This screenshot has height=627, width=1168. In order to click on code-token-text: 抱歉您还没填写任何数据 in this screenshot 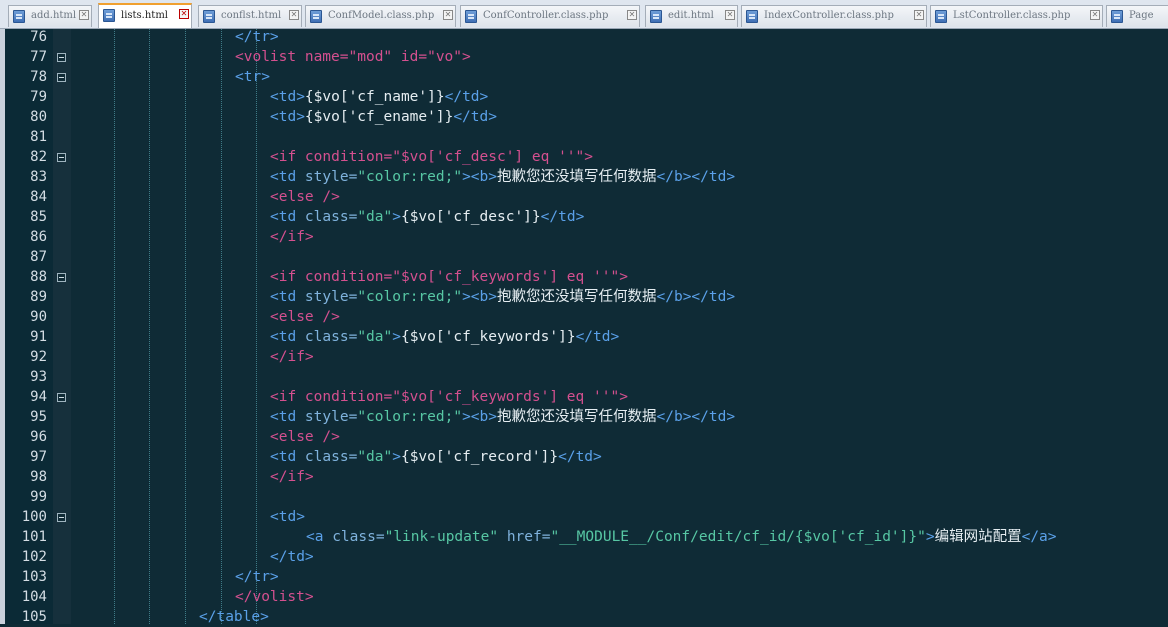, I will do `click(577, 177)`.